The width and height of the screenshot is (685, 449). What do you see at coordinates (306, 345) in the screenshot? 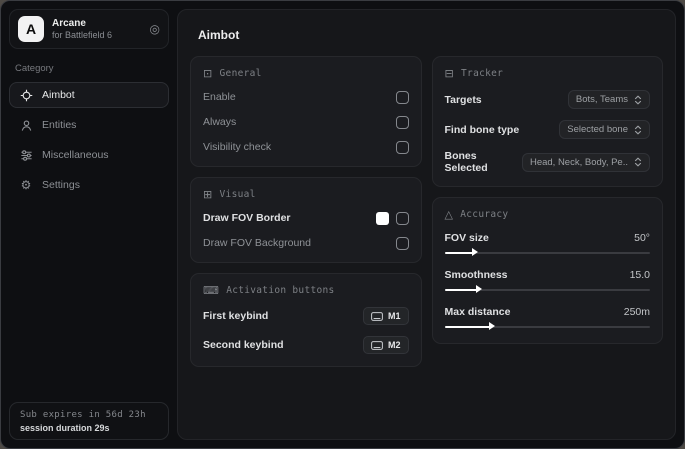
I see `setting-row-second-keybind: Second keybind M2` at bounding box center [306, 345].